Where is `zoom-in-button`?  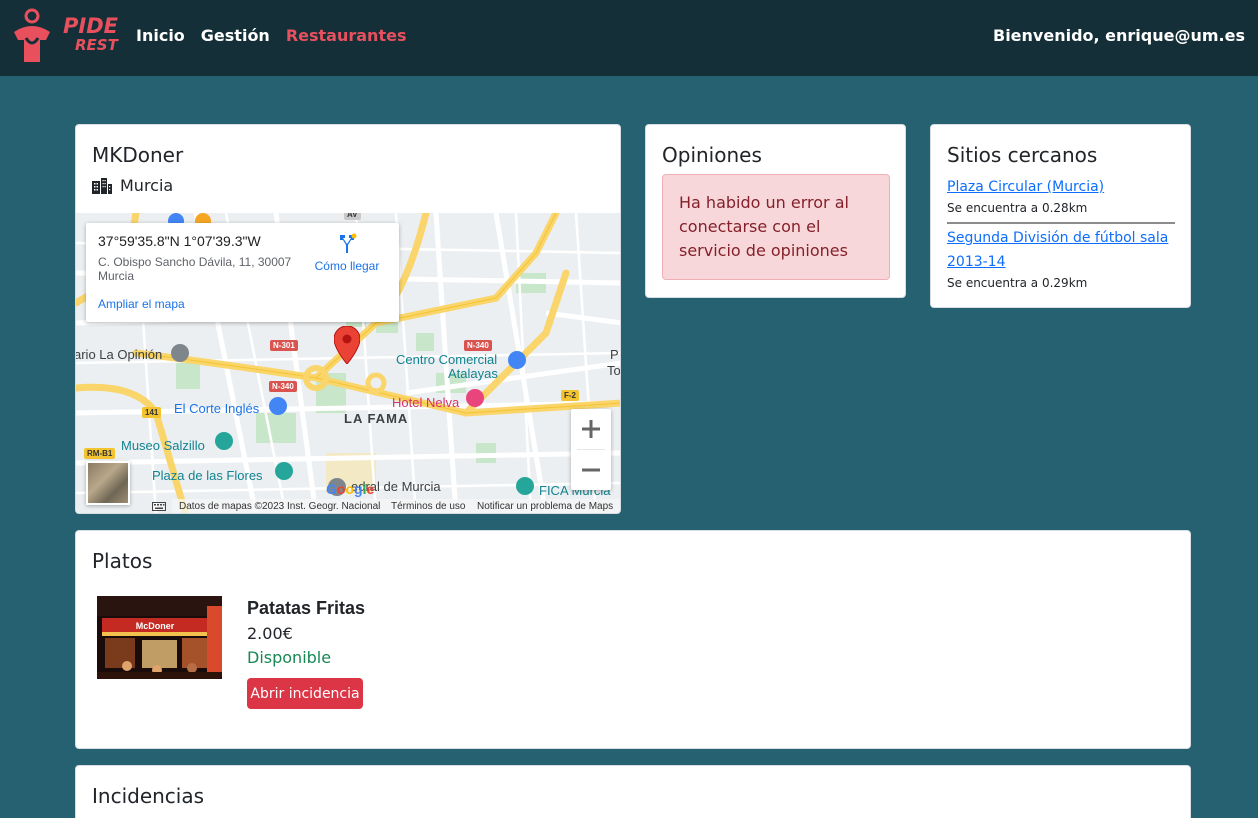
zoom-in-button is located at coordinates (591, 429).